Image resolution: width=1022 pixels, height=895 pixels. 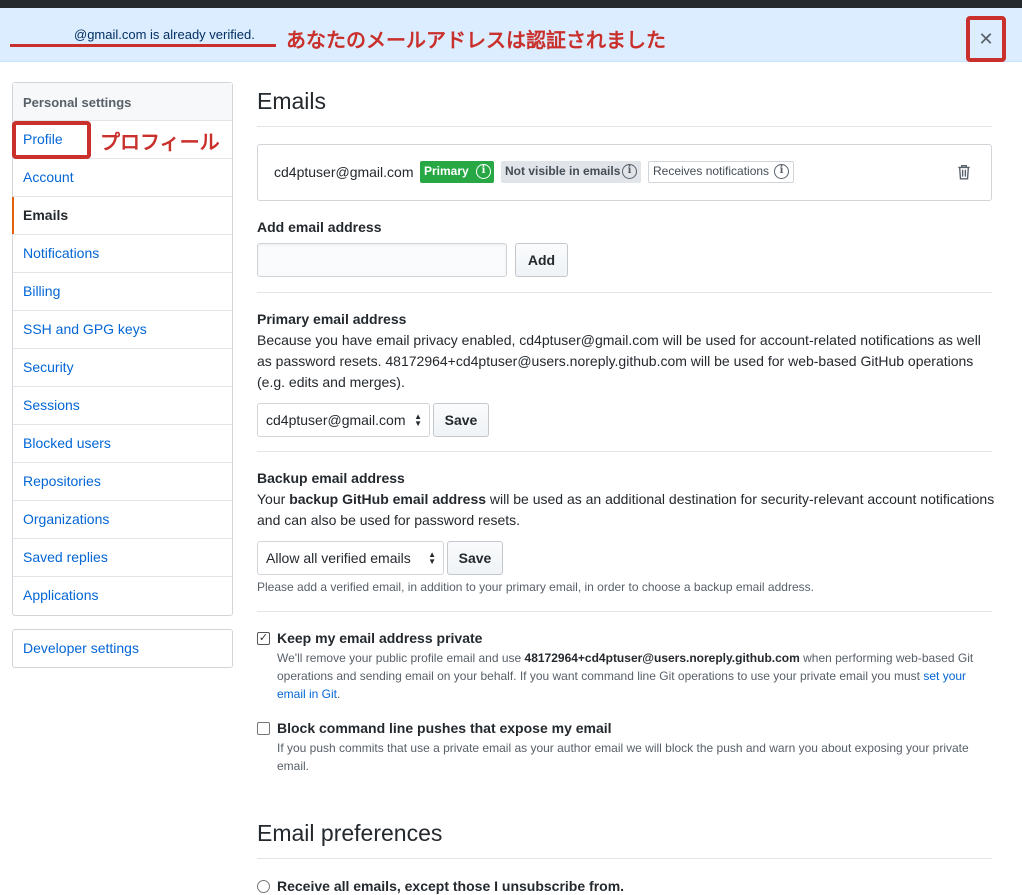 What do you see at coordinates (273, 499) in the screenshot?
I see `backup-desc-text: Your` at bounding box center [273, 499].